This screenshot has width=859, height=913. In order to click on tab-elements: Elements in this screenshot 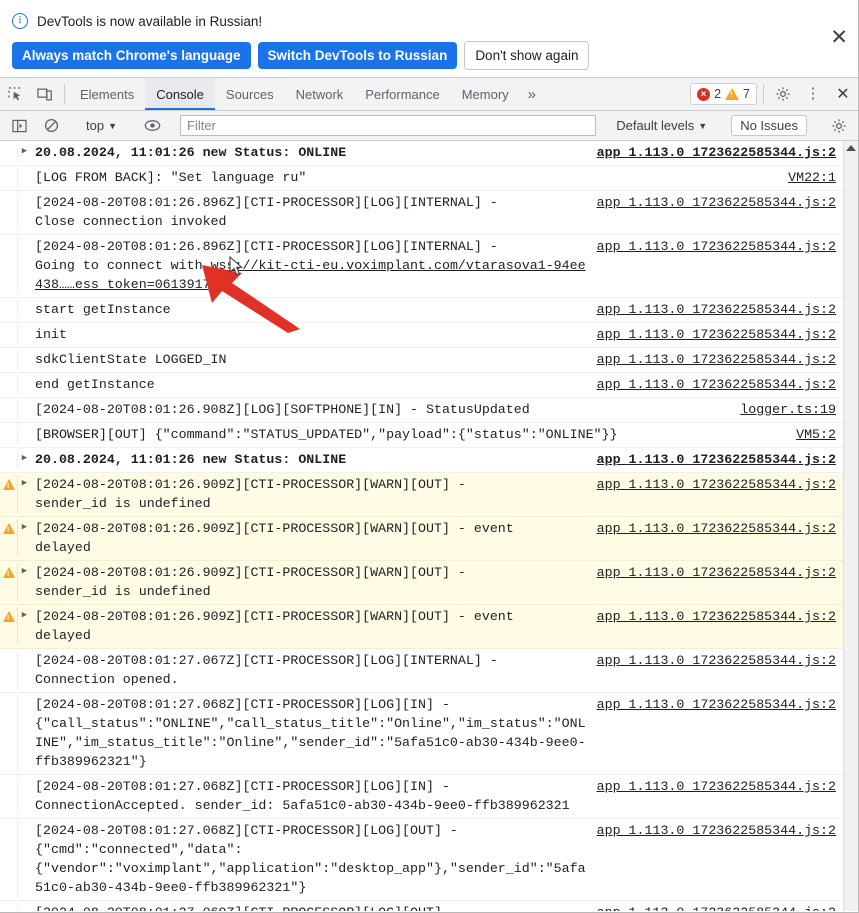, I will do `click(107, 94)`.